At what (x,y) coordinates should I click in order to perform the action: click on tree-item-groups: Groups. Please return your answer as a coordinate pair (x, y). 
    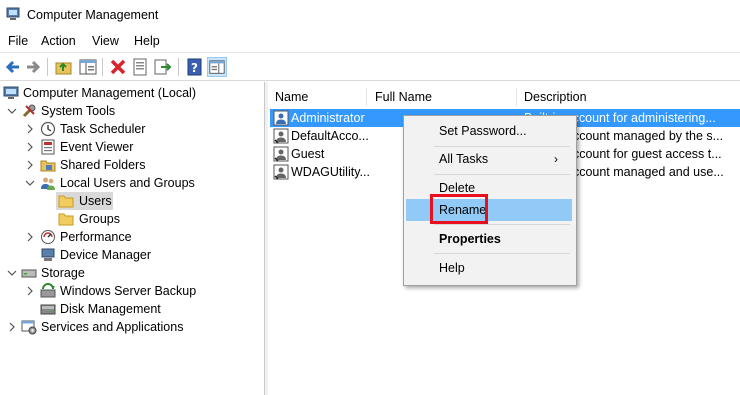
    Looking at the image, I should click on (132, 219).